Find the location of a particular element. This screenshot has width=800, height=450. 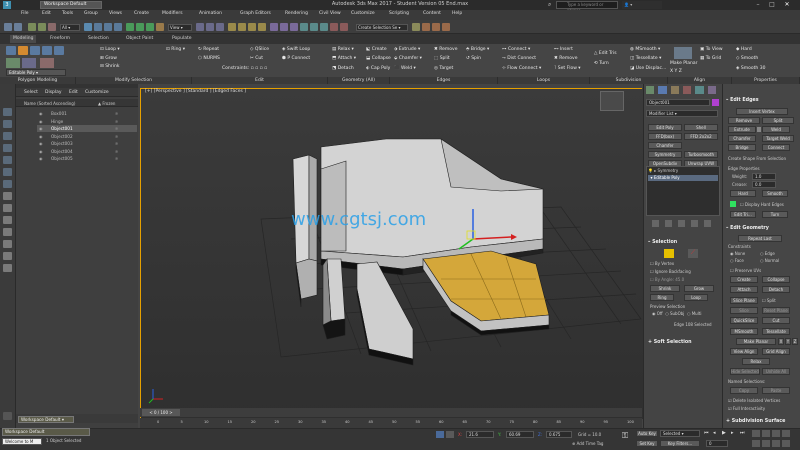

slice-plane-button: Slice Plane is located at coordinates (744, 300).